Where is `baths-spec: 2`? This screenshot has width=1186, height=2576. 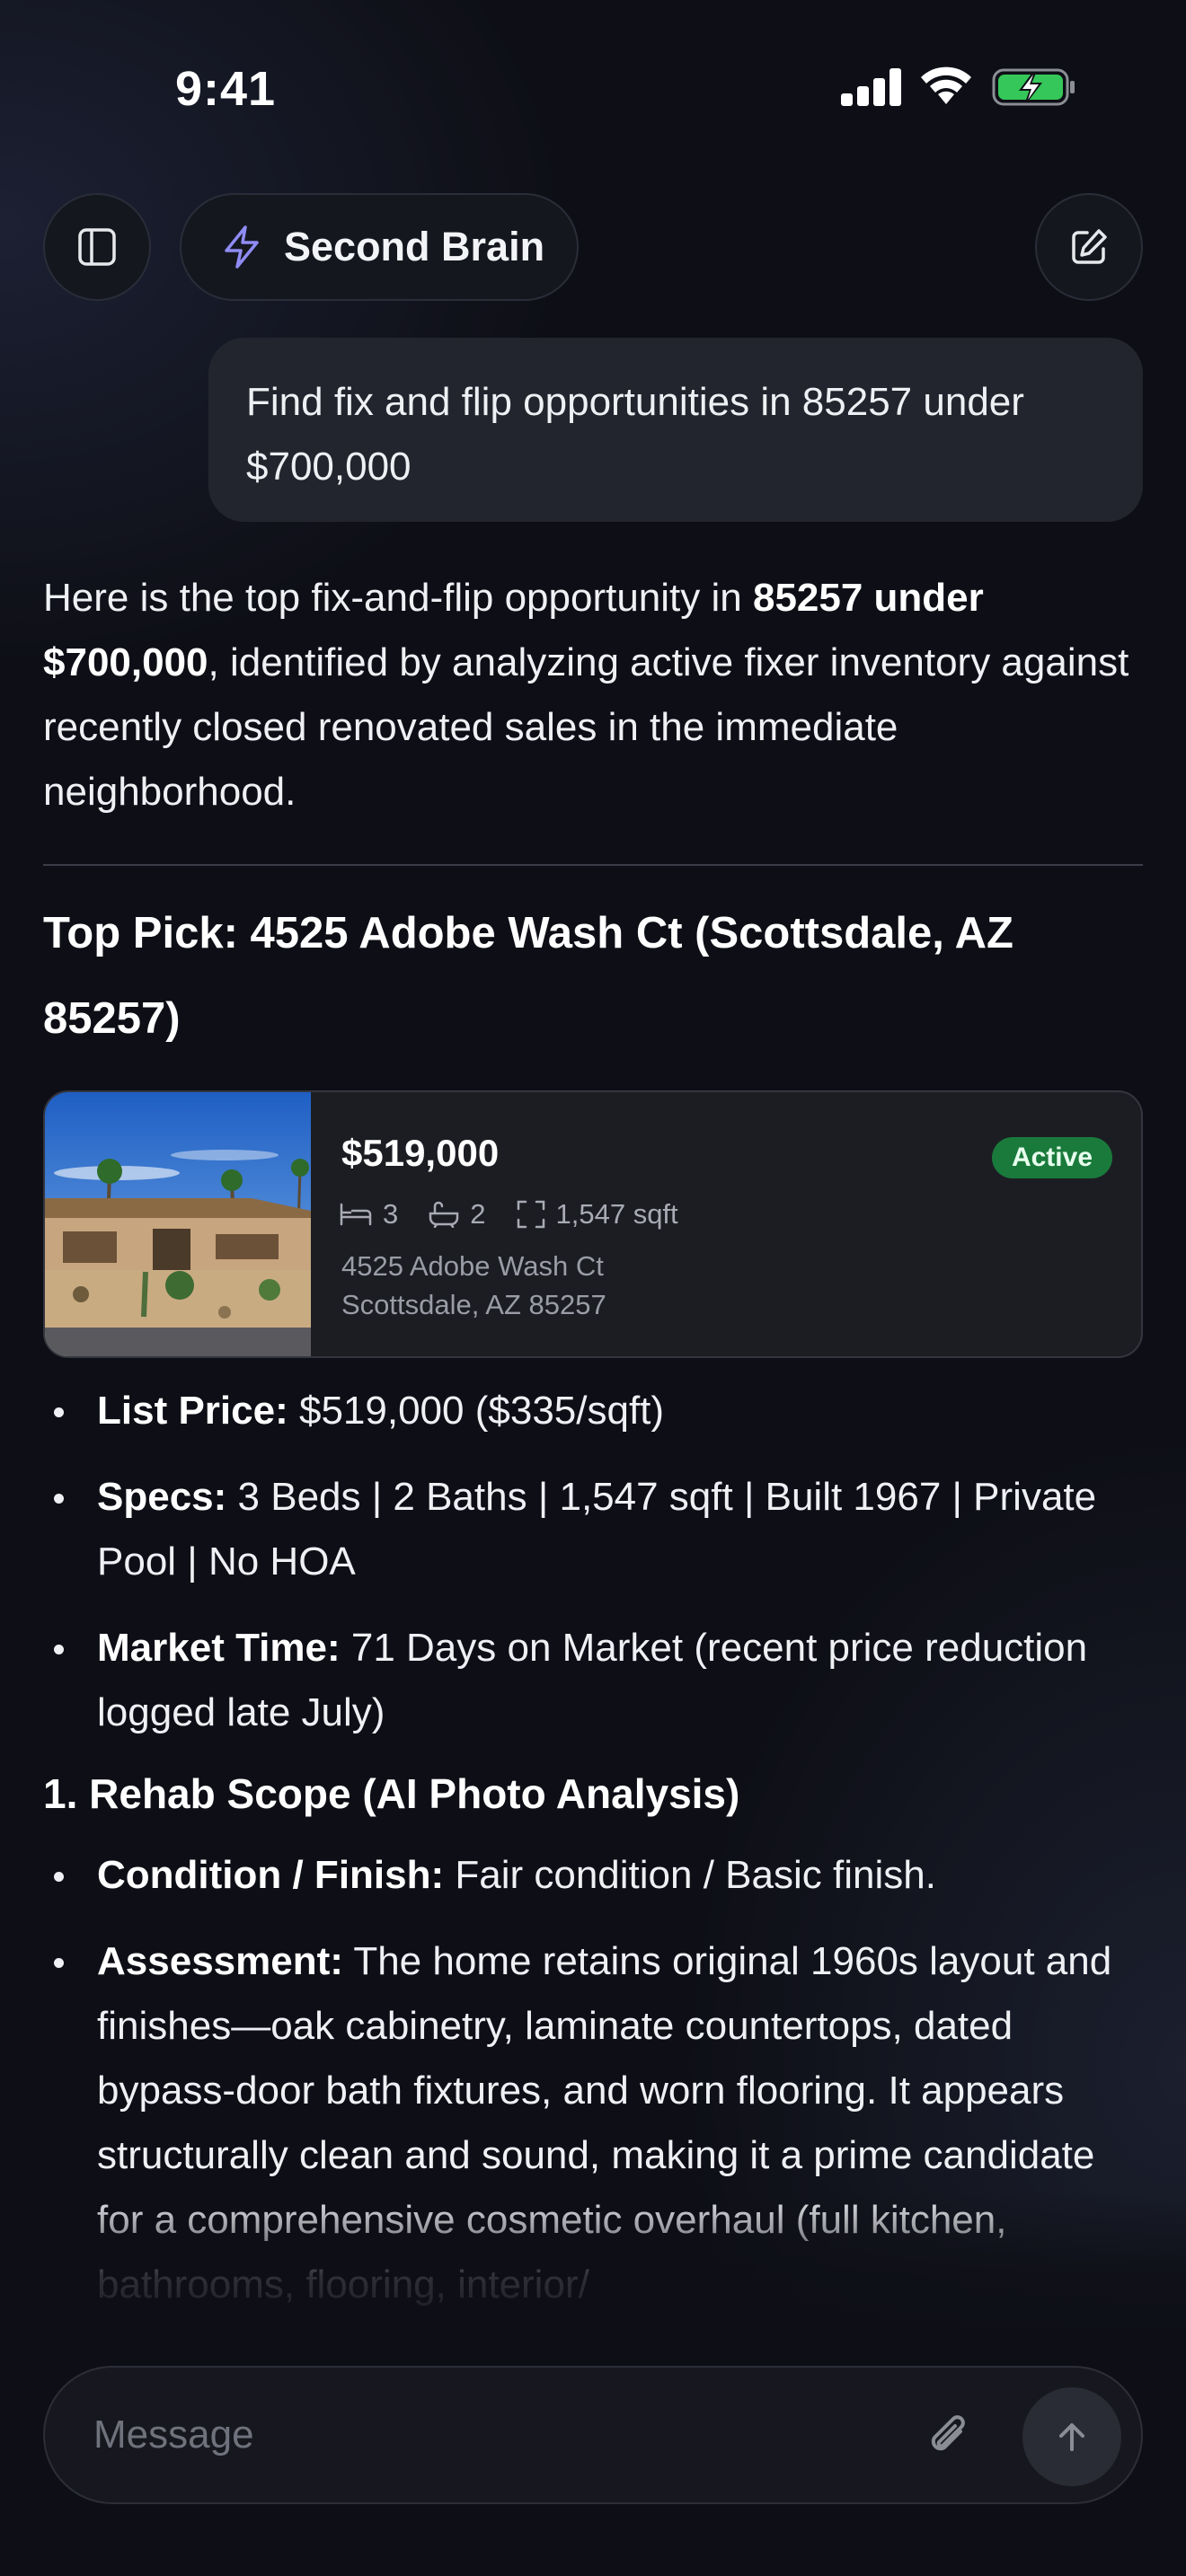 baths-spec: 2 is located at coordinates (457, 1214).